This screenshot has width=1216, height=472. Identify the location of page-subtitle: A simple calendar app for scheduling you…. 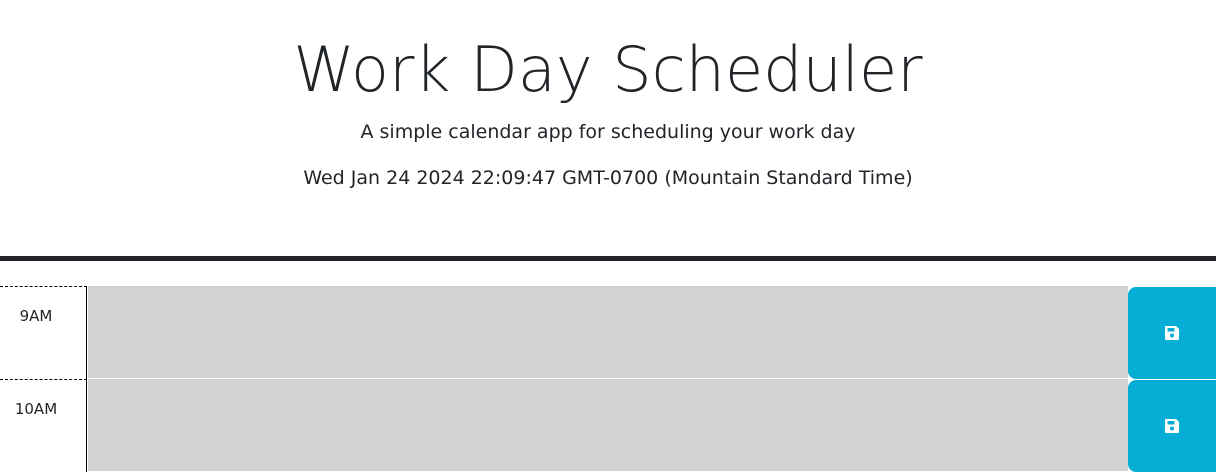
(608, 132).